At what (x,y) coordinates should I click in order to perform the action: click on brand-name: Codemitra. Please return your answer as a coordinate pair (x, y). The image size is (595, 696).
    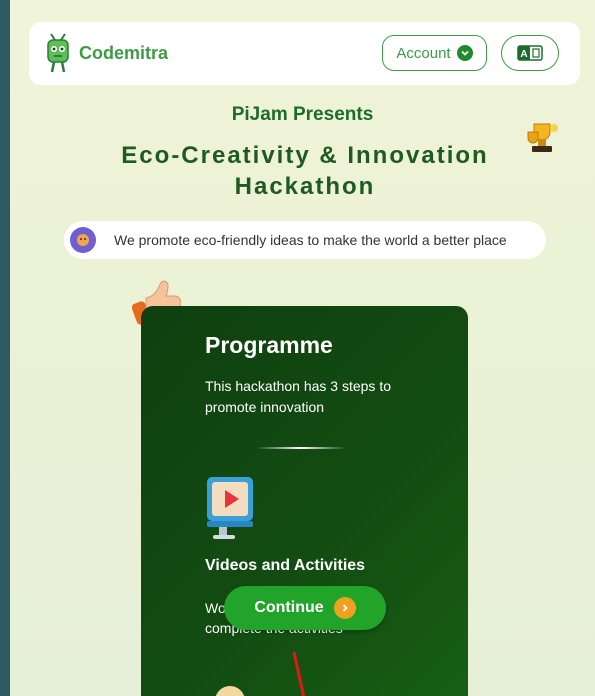
    Looking at the image, I should click on (124, 52).